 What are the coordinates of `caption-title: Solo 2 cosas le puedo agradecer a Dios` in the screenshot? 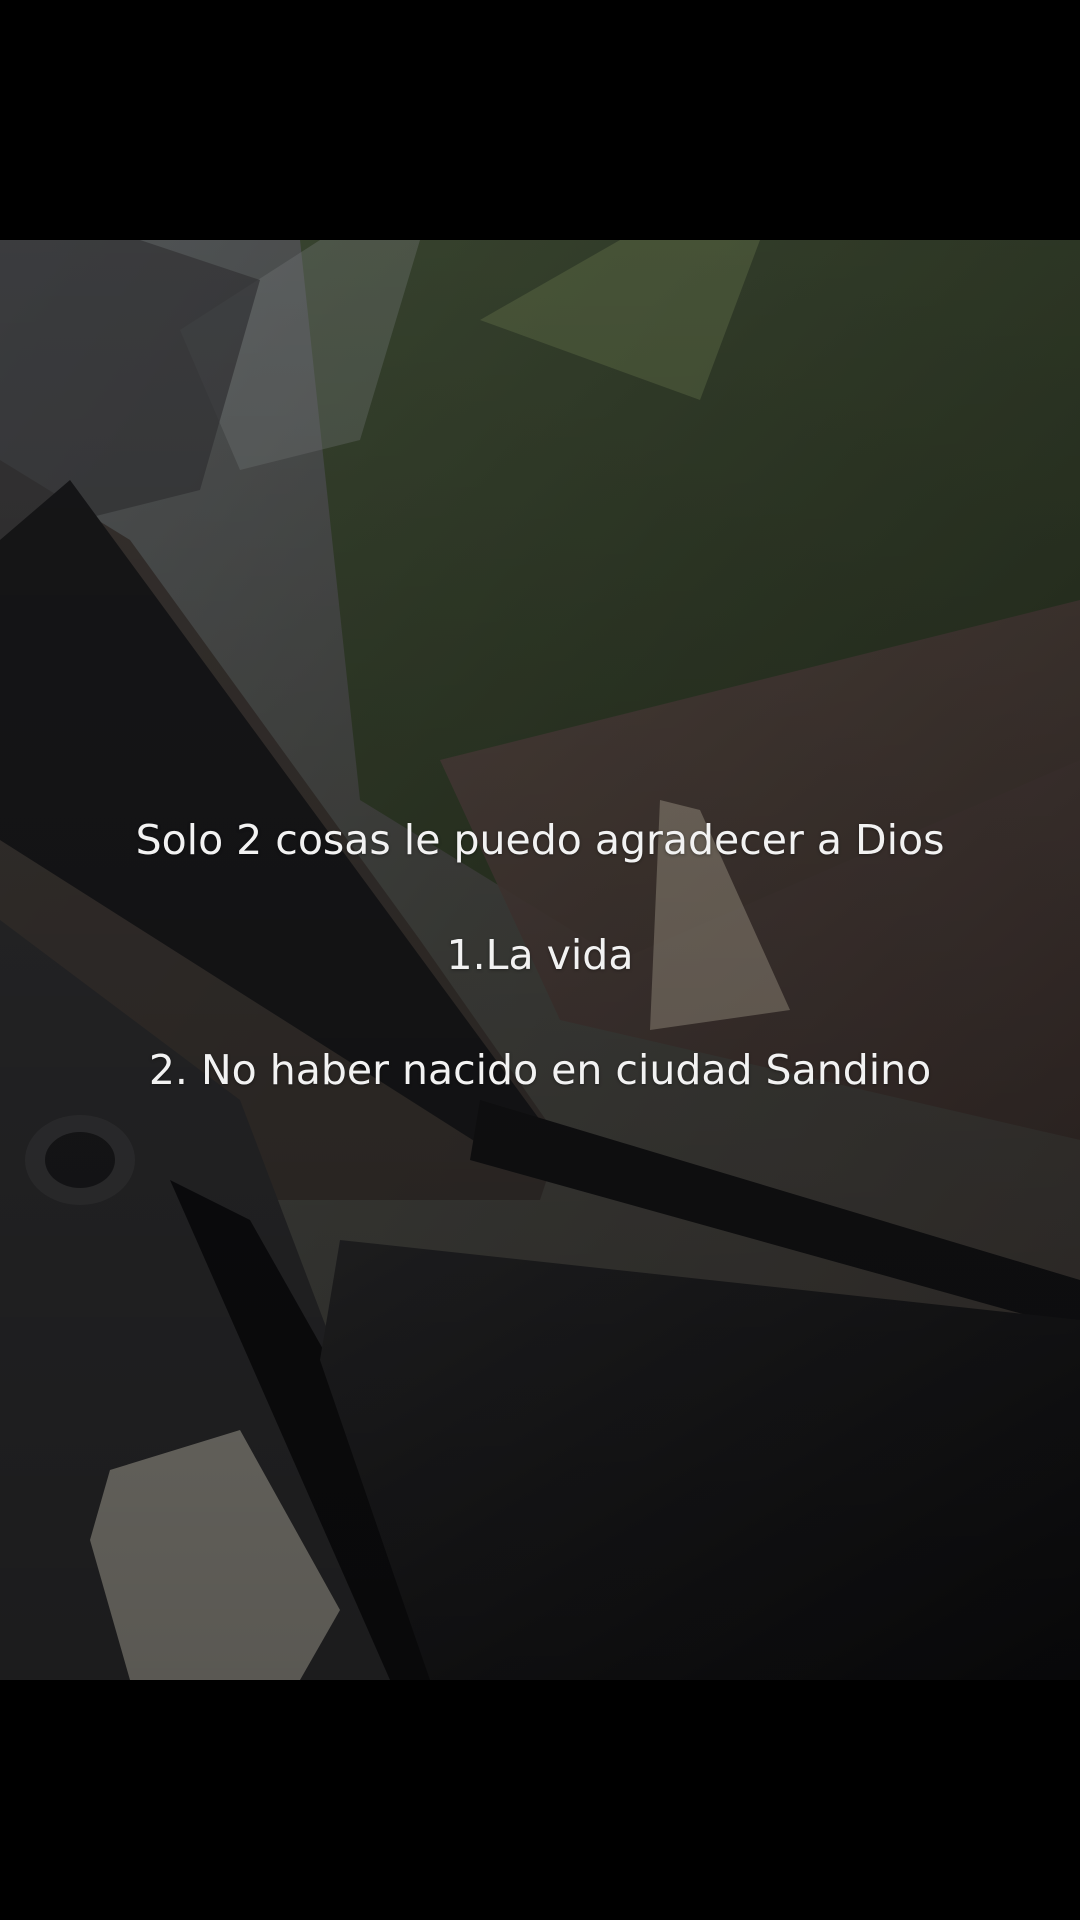 It's located at (540, 840).